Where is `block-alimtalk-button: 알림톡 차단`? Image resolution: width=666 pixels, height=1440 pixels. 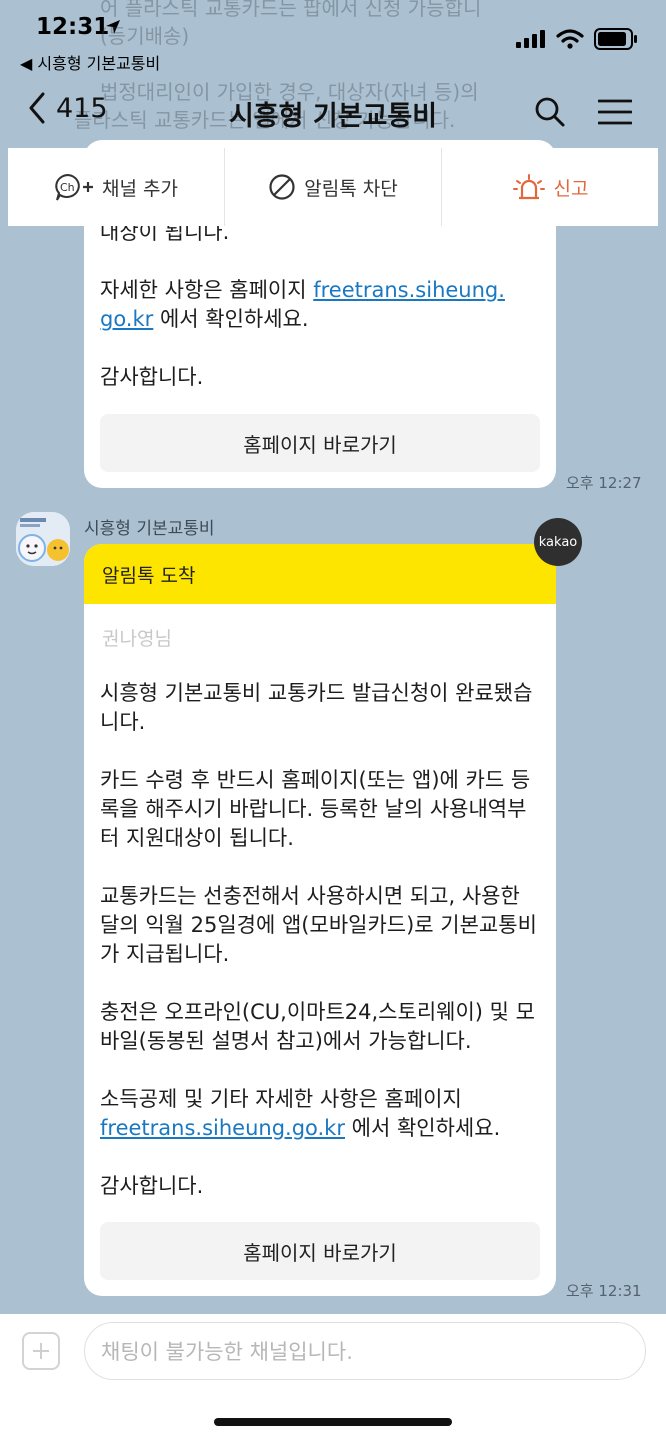
block-alimtalk-button: 알림톡 차단 is located at coordinates (333, 187).